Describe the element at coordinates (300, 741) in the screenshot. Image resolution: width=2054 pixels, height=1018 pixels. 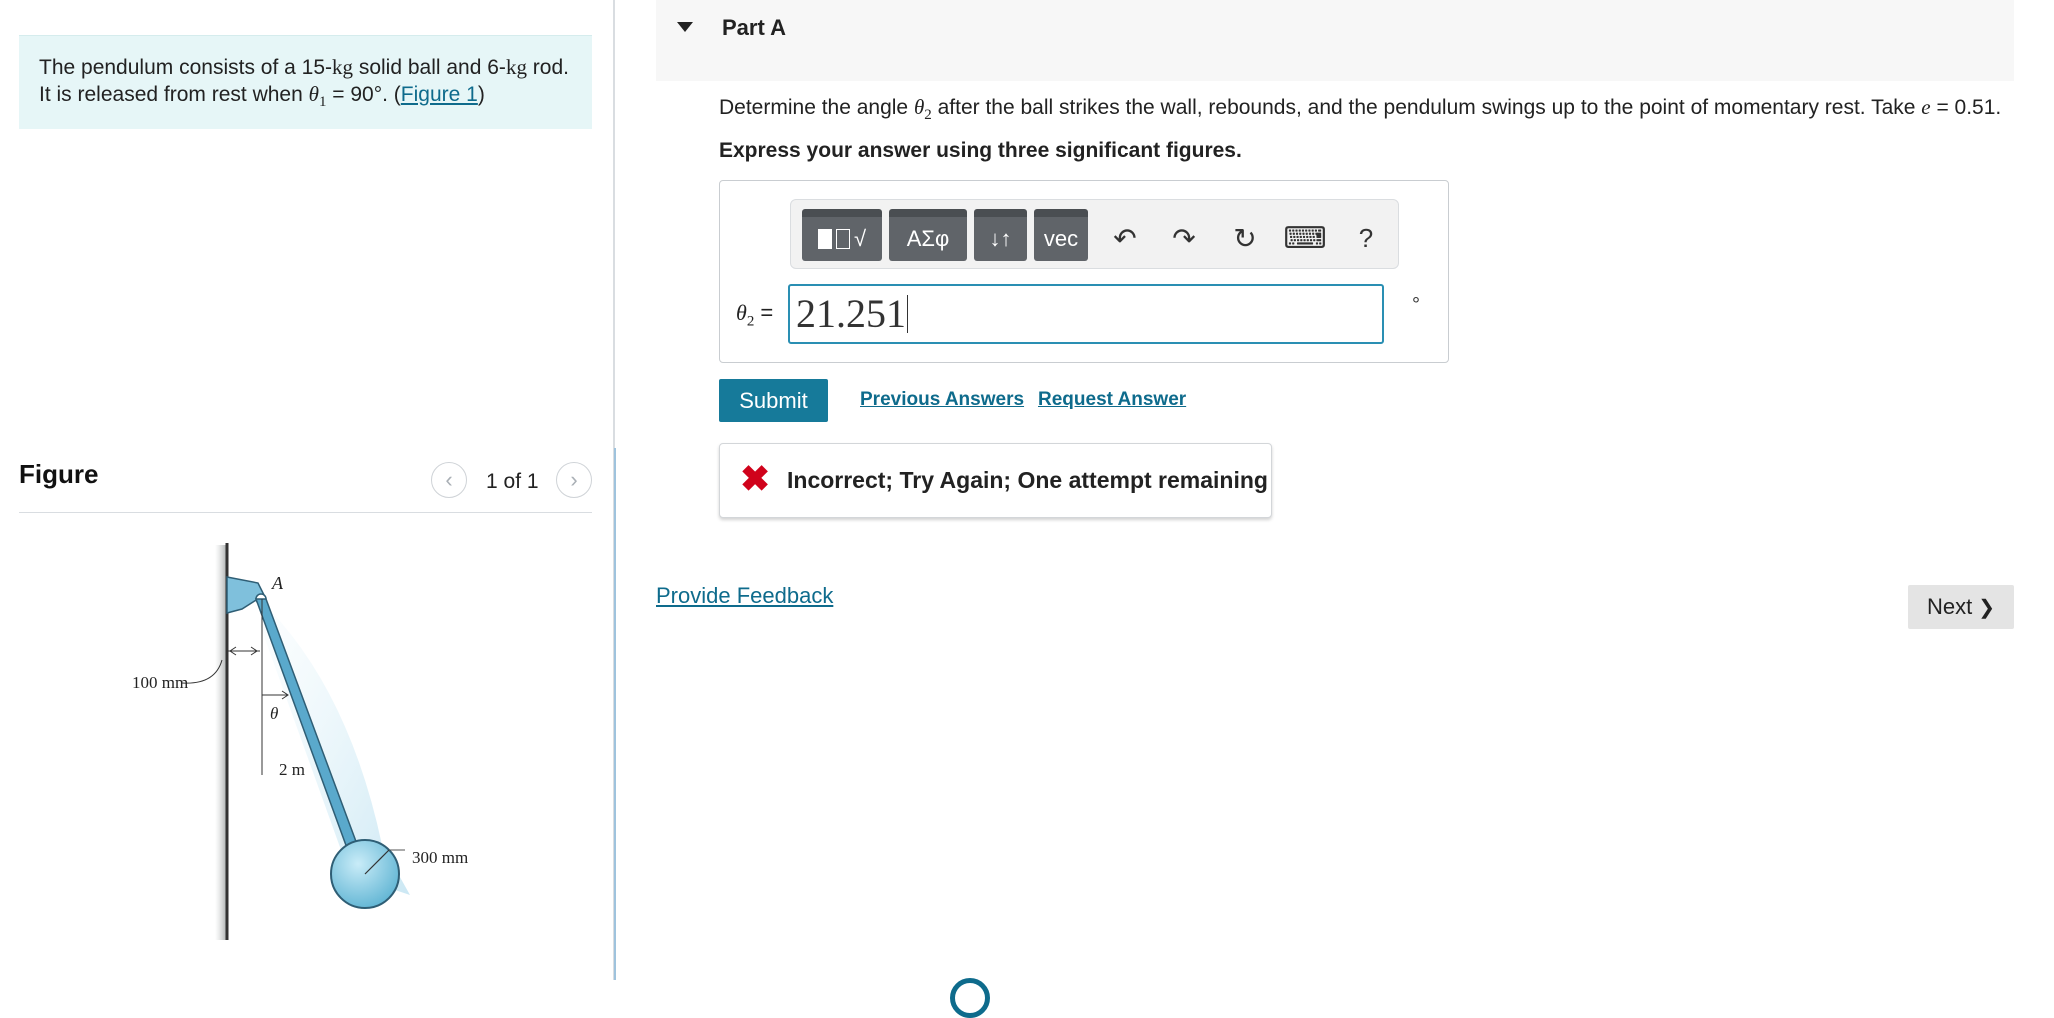
I see `pendulum-figure: A 100 mm θ 2 m 300 mm` at that location.